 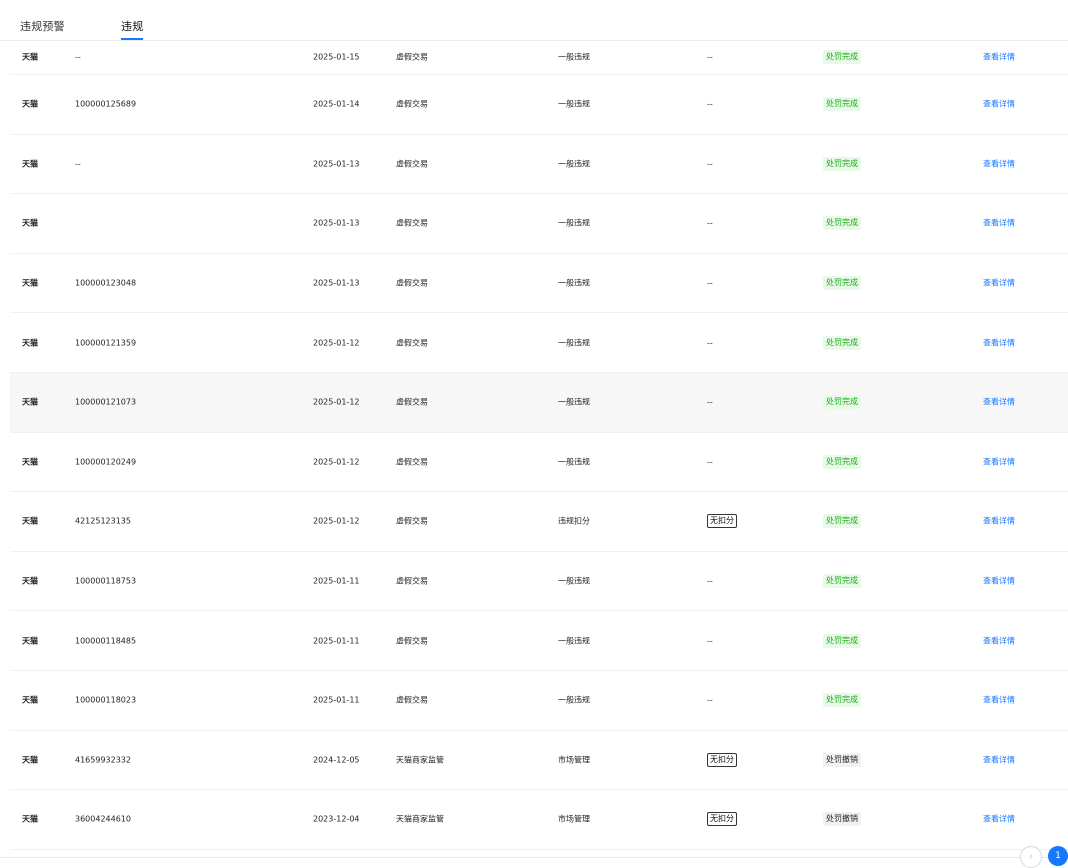 I want to click on violation-id-cell: 36004244610, so click(x=103, y=819).